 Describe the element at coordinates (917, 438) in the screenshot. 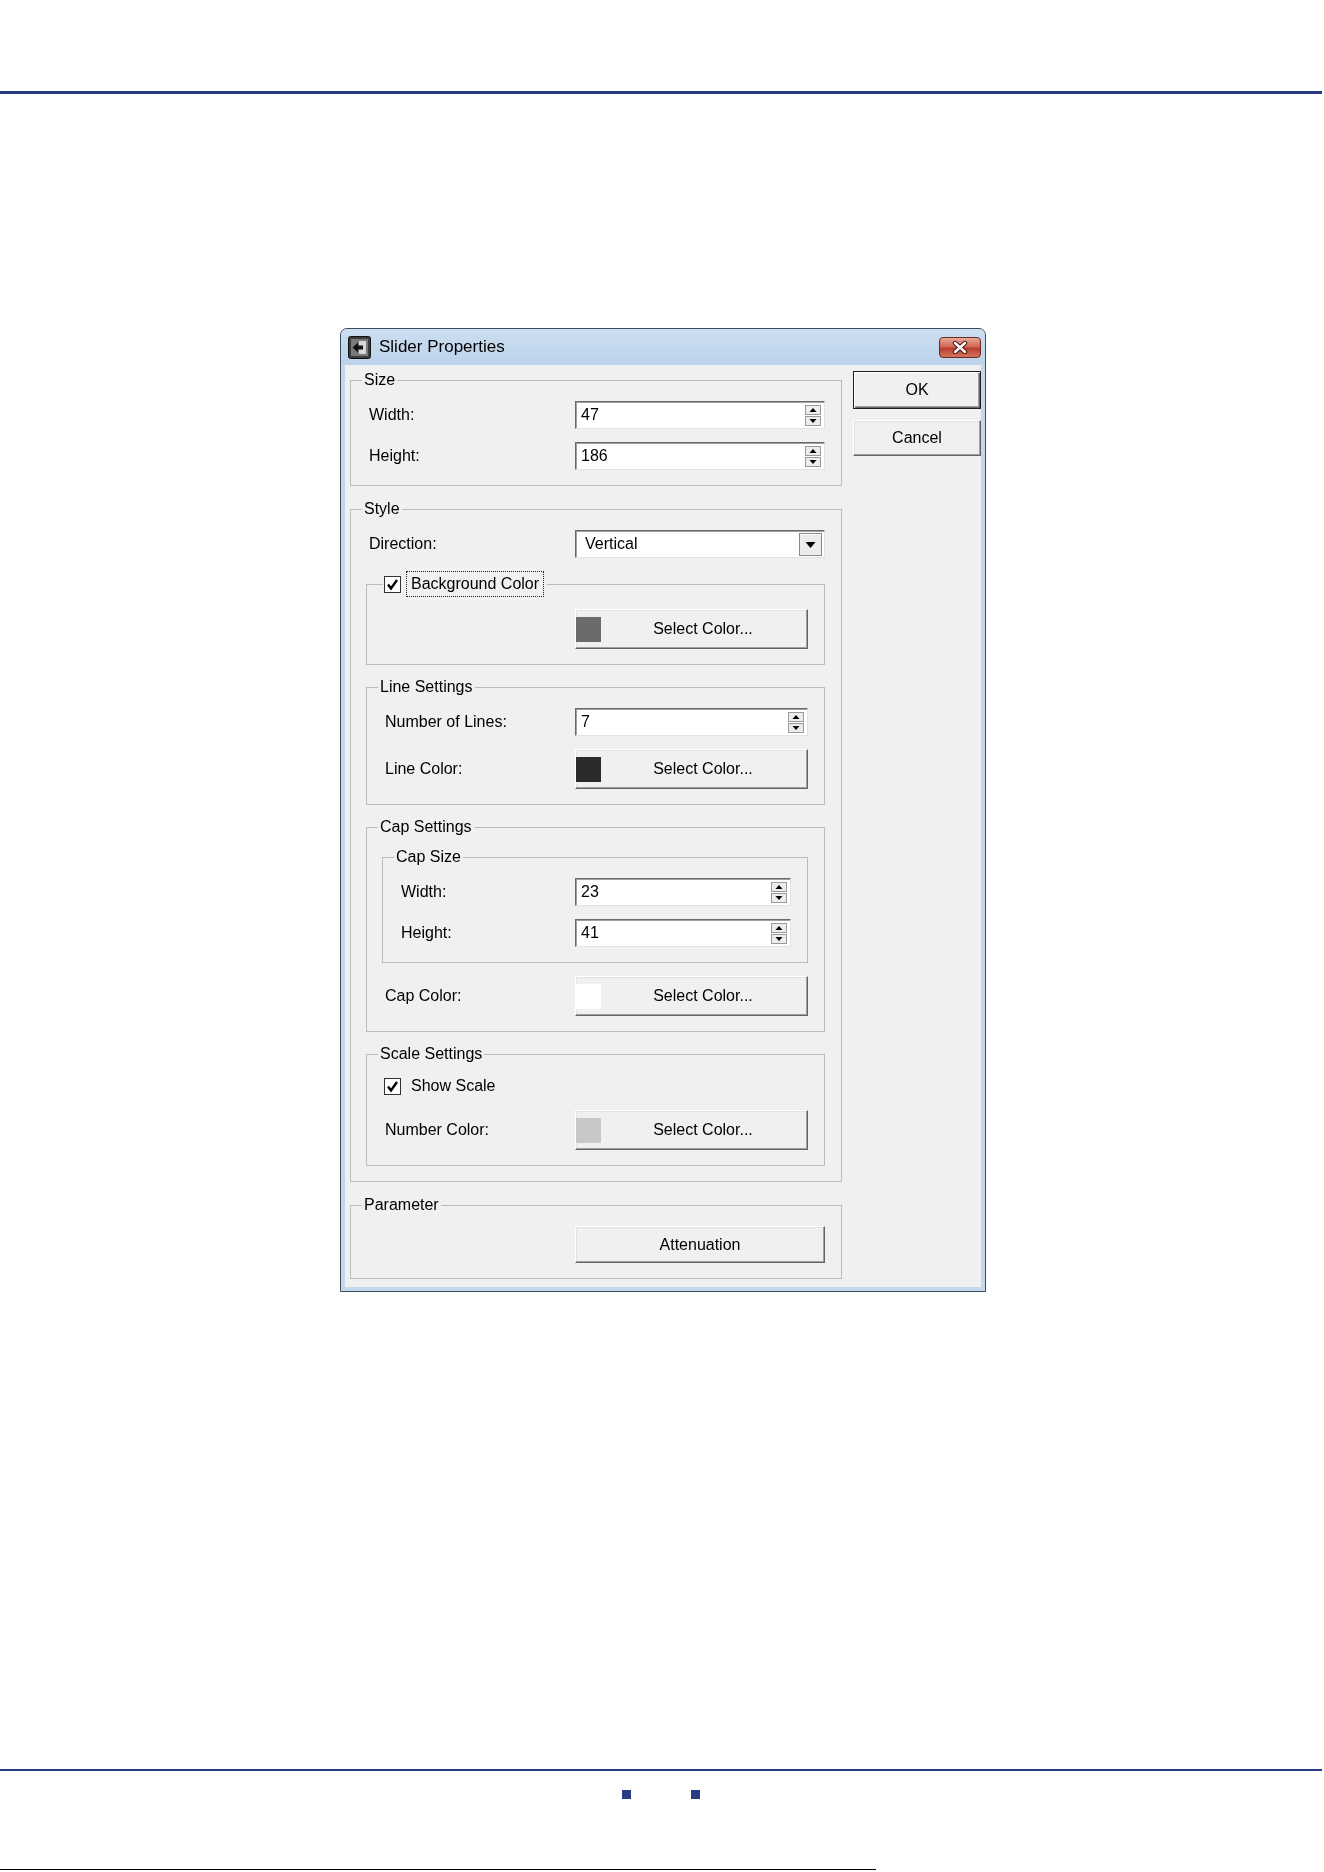

I see `cancel-button: Cancel` at that location.